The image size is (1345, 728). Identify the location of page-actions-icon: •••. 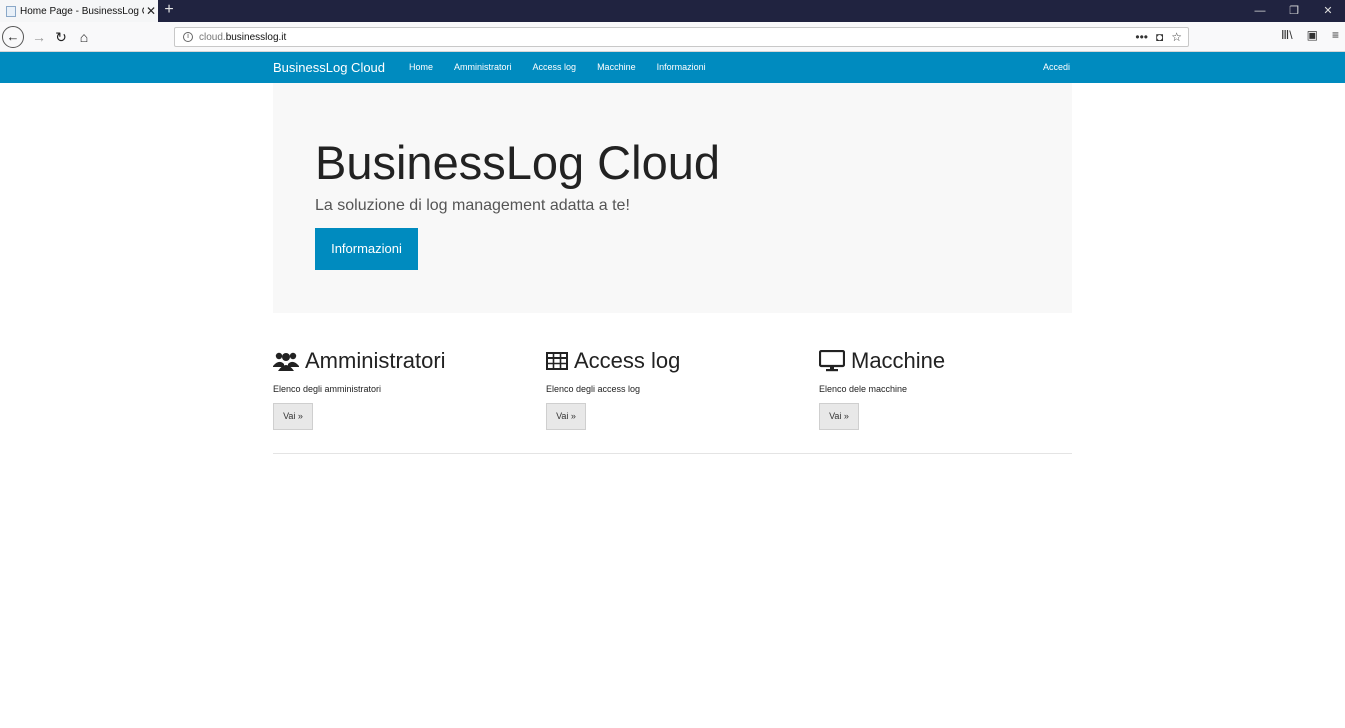
(1141, 37).